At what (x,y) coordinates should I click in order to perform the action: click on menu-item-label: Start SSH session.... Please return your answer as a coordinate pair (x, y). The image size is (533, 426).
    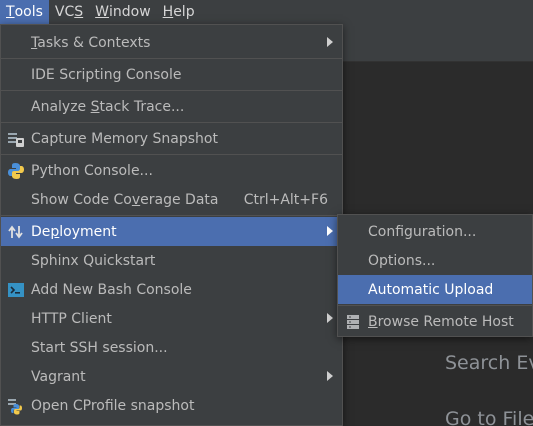
    Looking at the image, I should click on (99, 347).